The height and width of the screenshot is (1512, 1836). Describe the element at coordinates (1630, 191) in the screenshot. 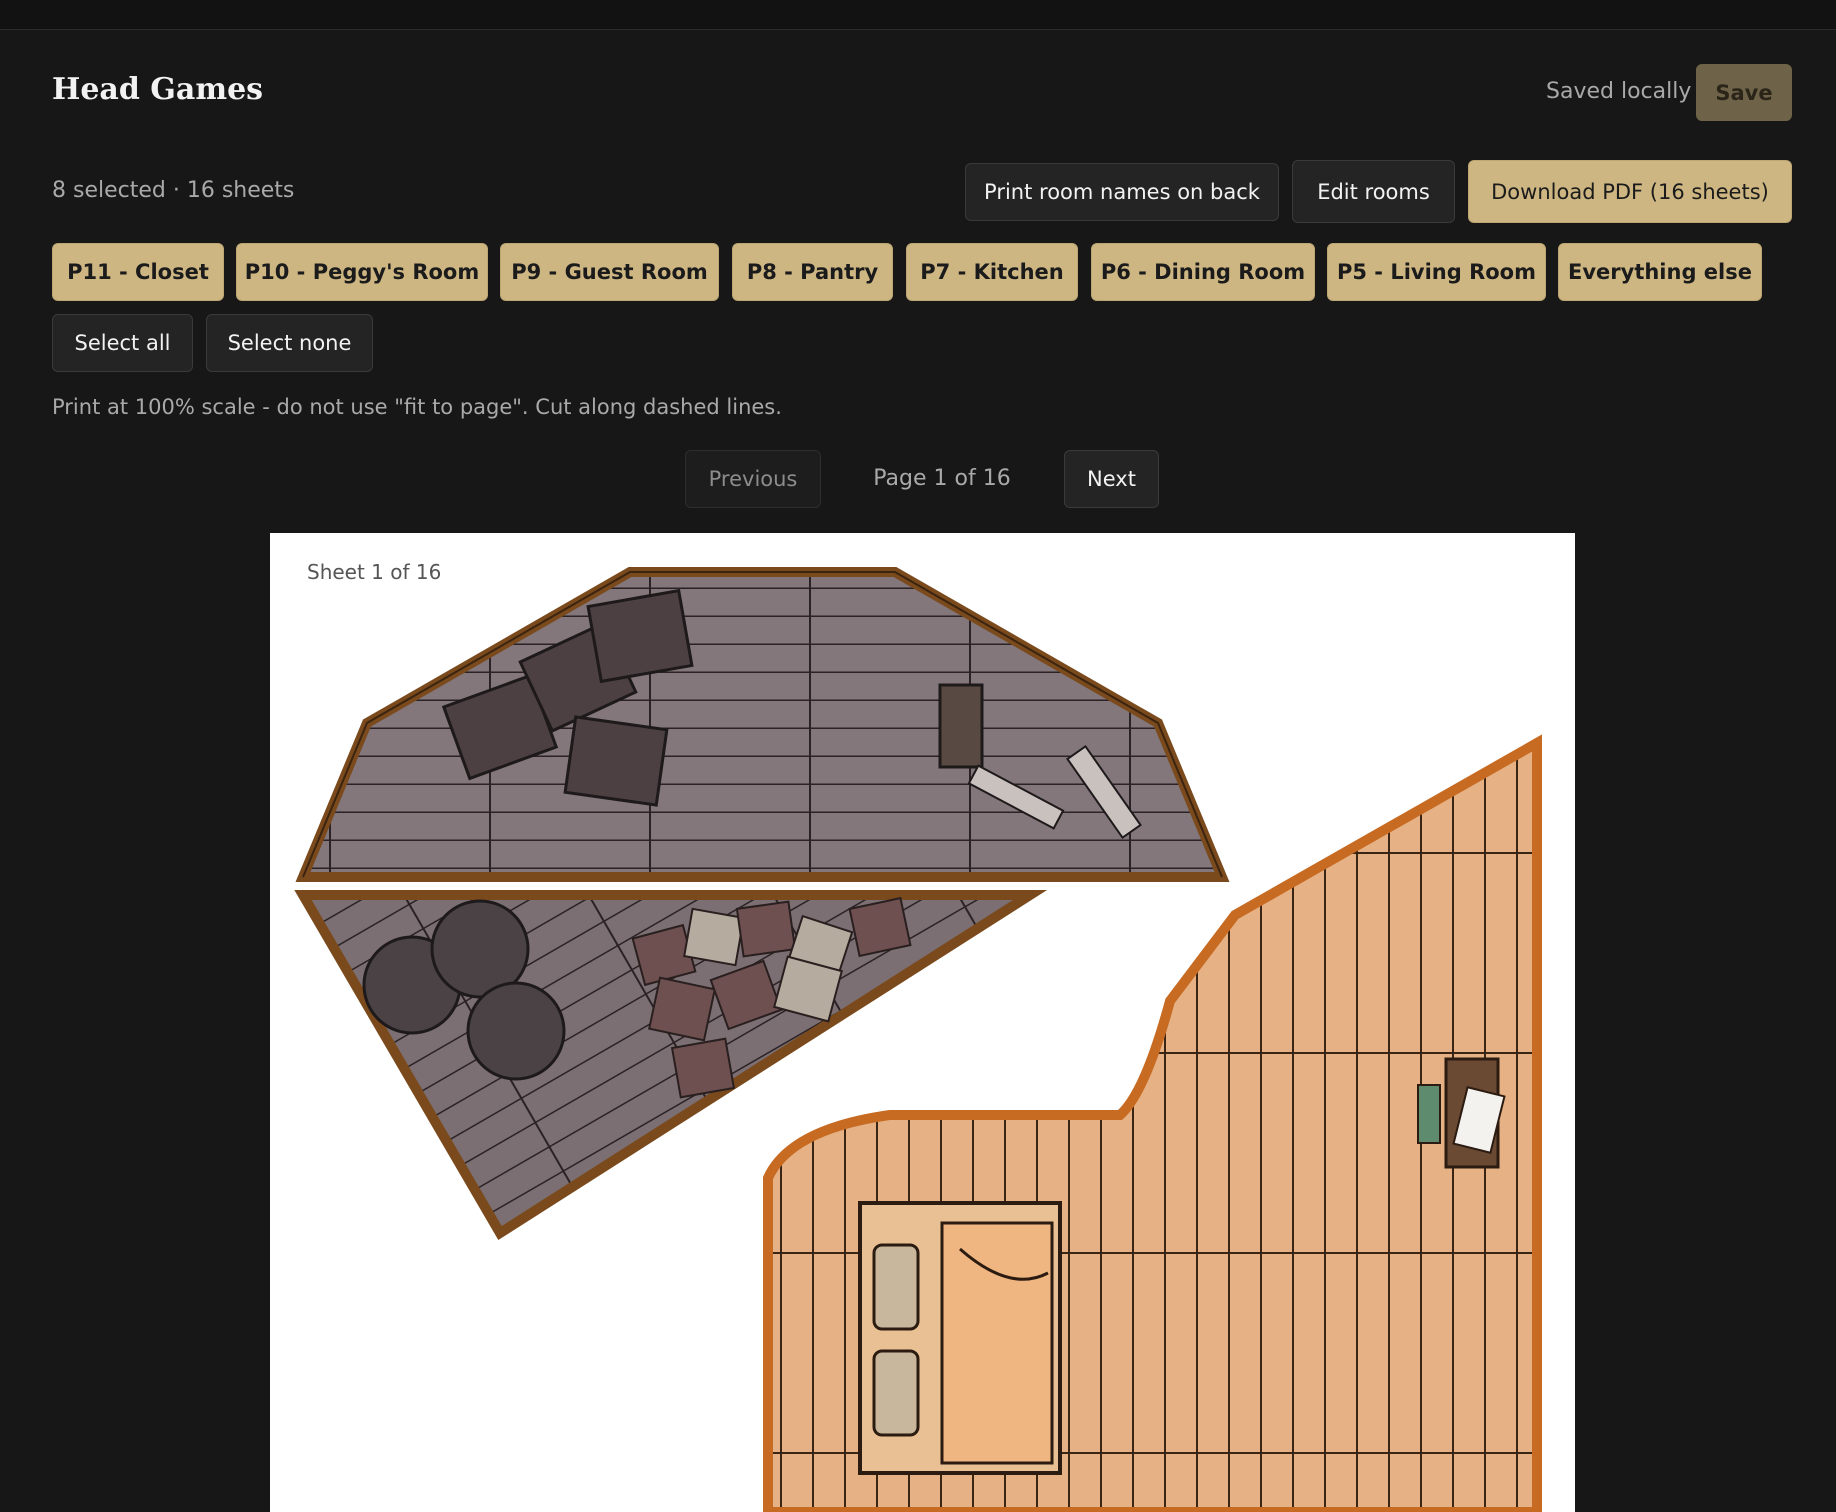

I see `download-pdf-button: Download PDF (16 sheets)` at that location.